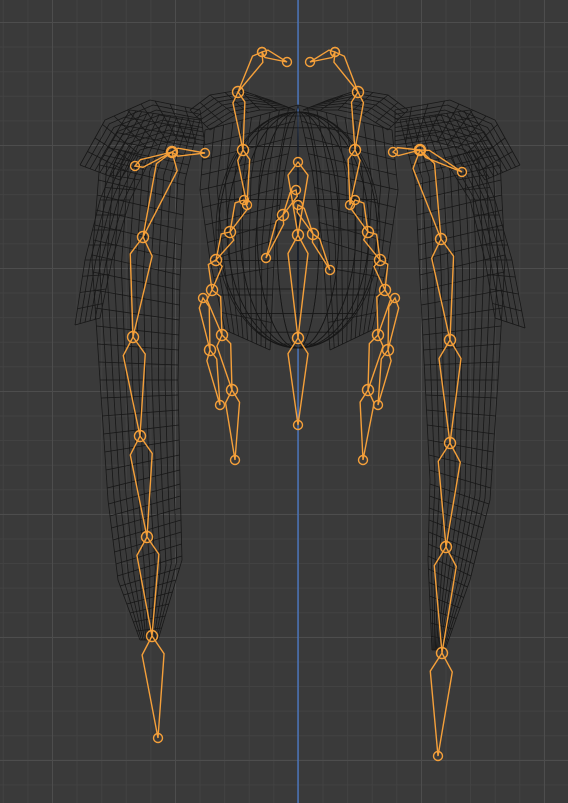 This screenshot has height=803, width=568. What do you see at coordinates (485, 239) in the screenshot?
I see `right-spike-mesh` at bounding box center [485, 239].